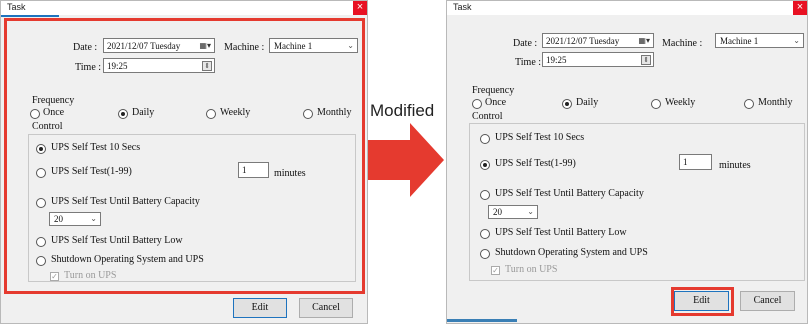 This screenshot has height=324, width=808. What do you see at coordinates (567, 104) in the screenshot?
I see `frequency-daily-radio` at bounding box center [567, 104].